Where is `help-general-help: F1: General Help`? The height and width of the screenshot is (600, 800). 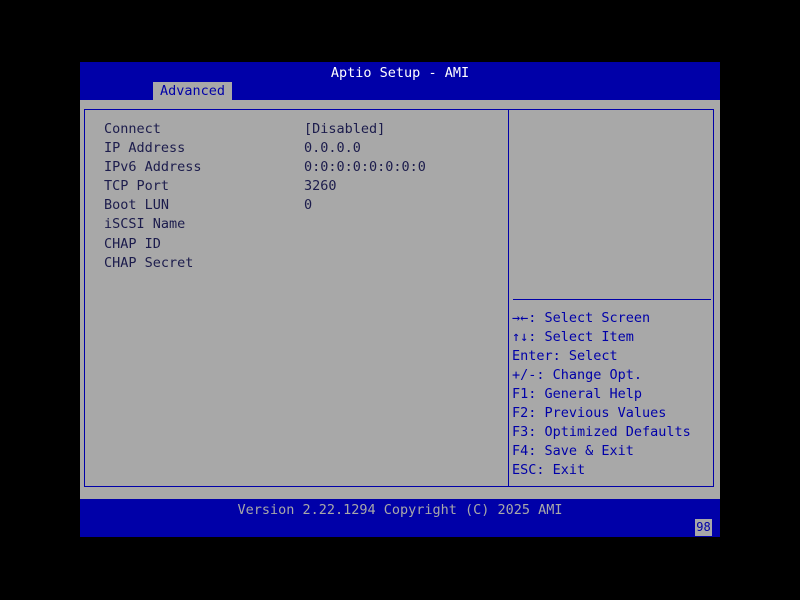 help-general-help: F1: General Help is located at coordinates (577, 394).